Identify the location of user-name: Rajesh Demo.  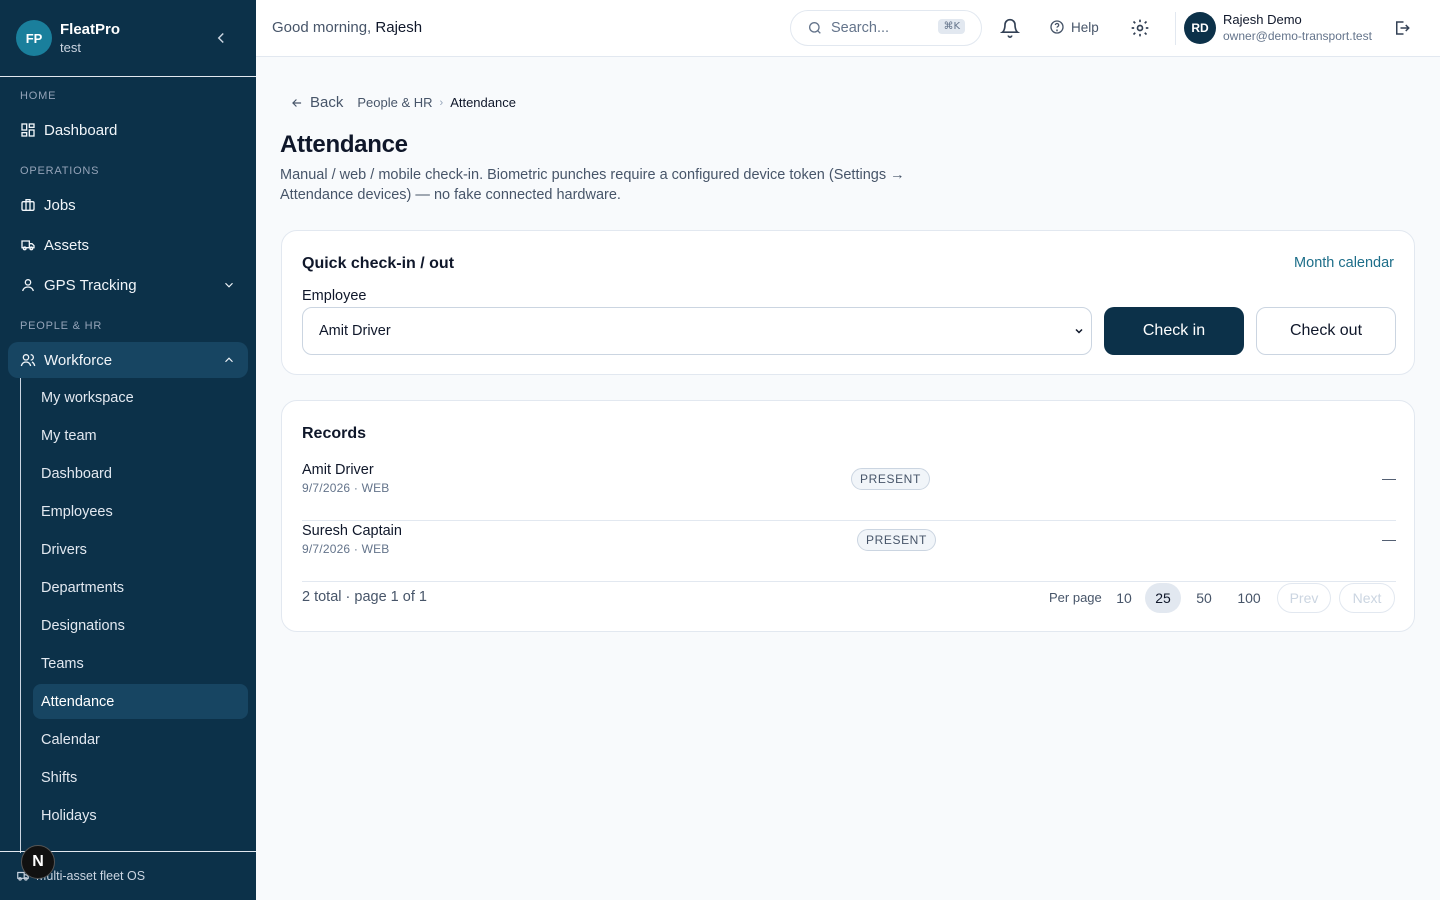
(1262, 19).